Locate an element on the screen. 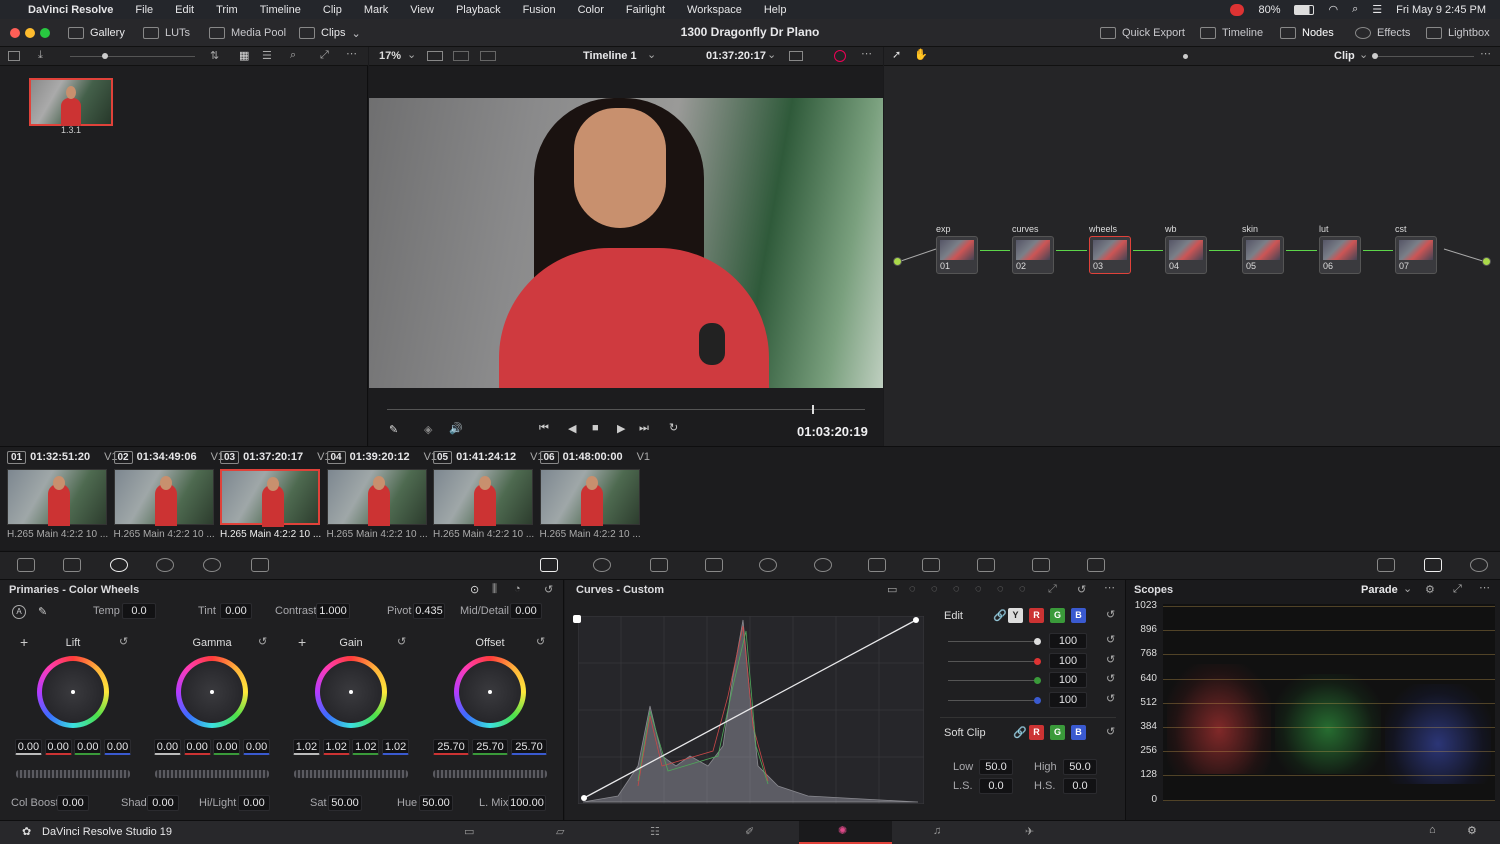 The height and width of the screenshot is (844, 1500). effects-button: Effects is located at coordinates (1382, 33).